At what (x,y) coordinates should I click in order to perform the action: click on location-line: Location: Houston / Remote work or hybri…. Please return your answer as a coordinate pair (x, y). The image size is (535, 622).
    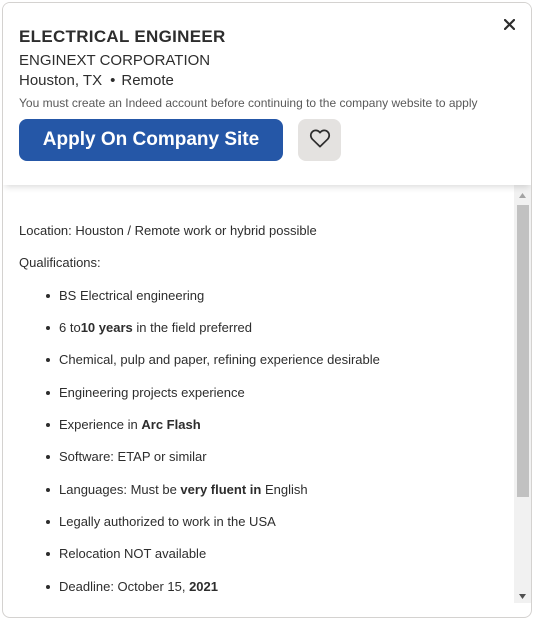
    Looking at the image, I should click on (168, 230).